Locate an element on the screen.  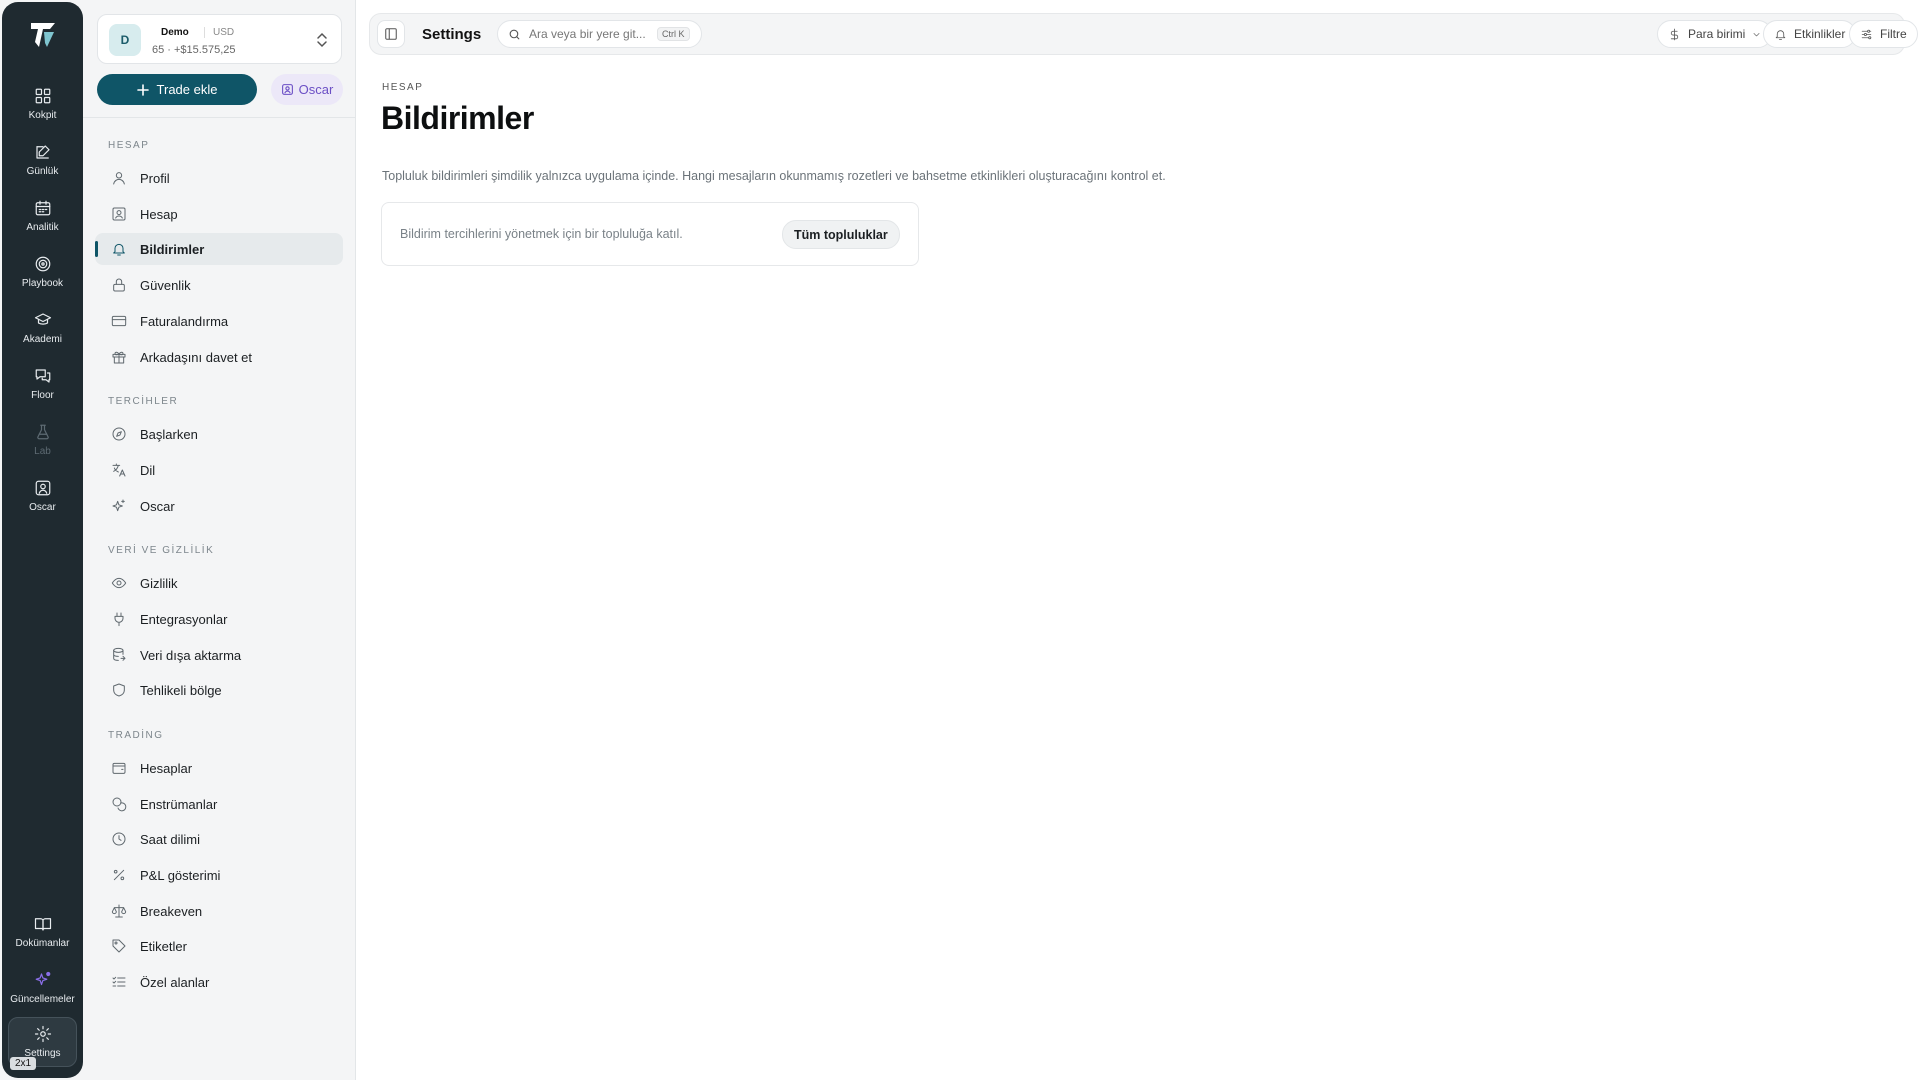
nav-item-oscar: Oscar is located at coordinates (219, 506).